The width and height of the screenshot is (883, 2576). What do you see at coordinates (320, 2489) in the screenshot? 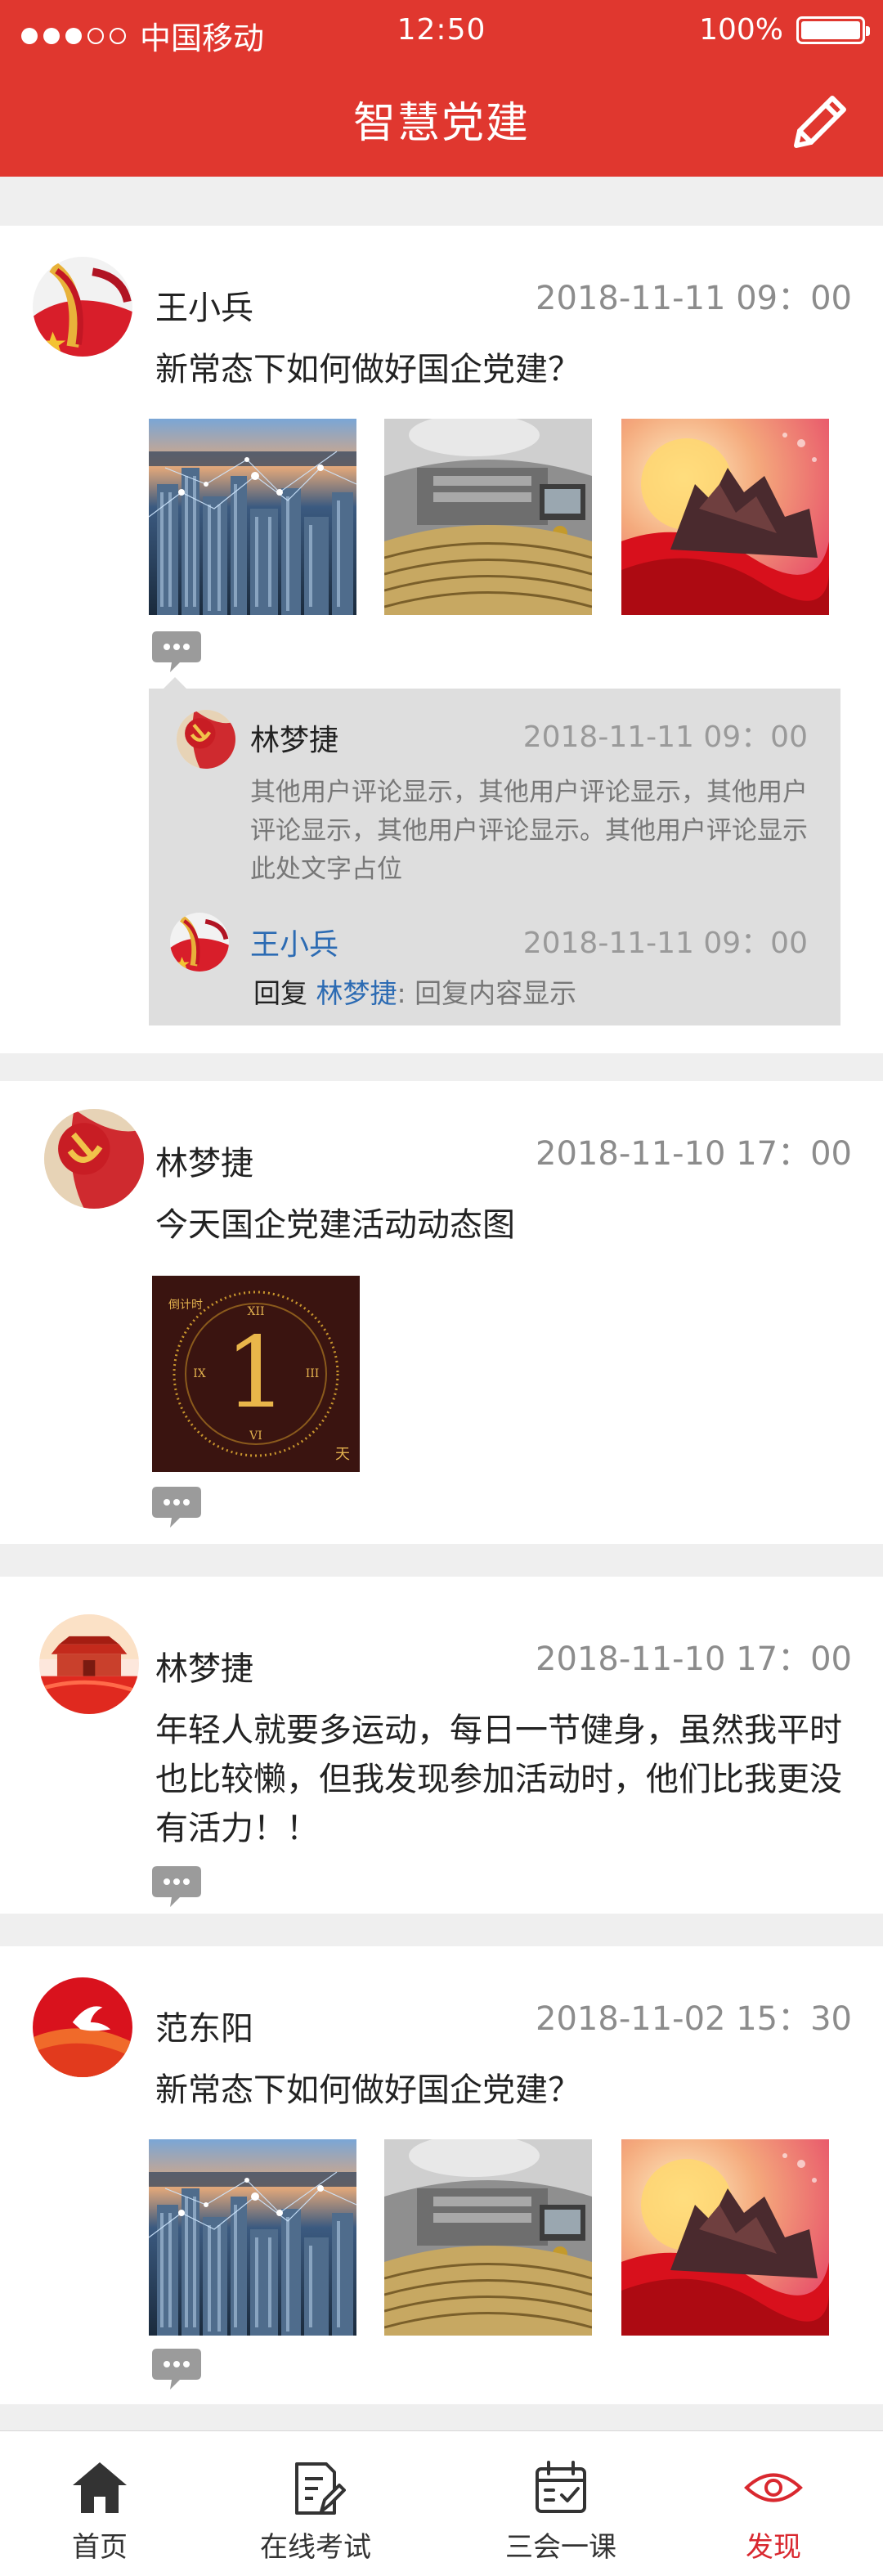
I see `exam-icon` at bounding box center [320, 2489].